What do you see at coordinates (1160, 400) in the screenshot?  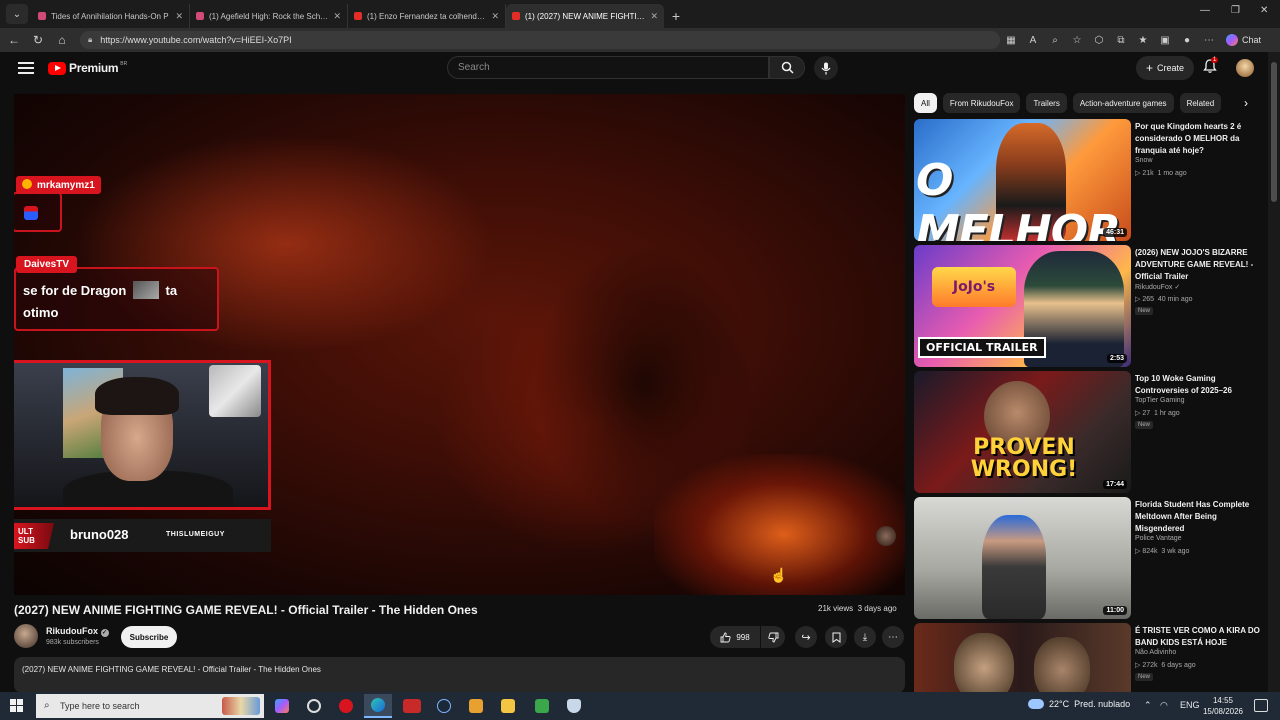 I see `channel-name: TopTier Gaming` at bounding box center [1160, 400].